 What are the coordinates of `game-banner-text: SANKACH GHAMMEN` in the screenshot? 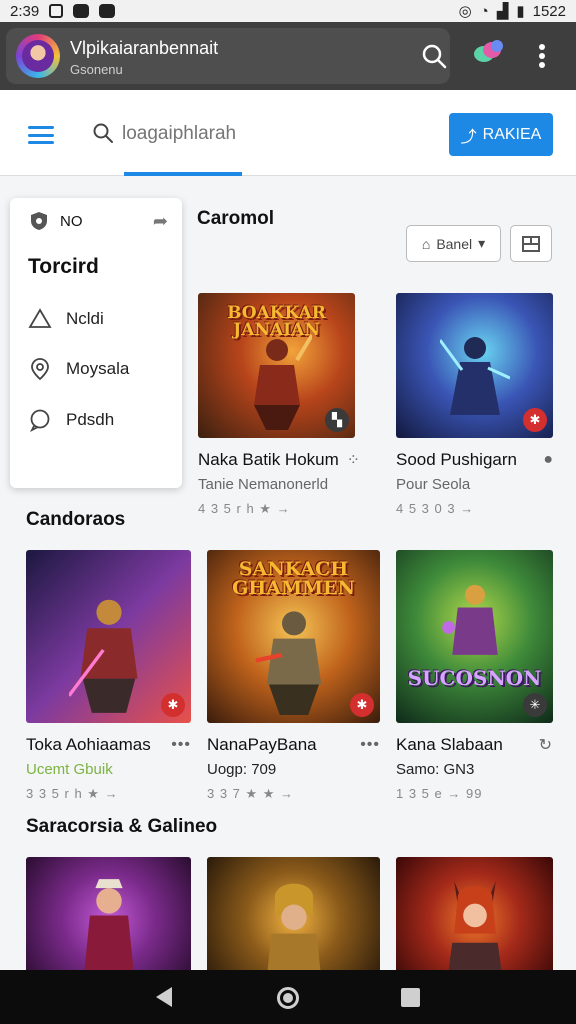 It's located at (293, 578).